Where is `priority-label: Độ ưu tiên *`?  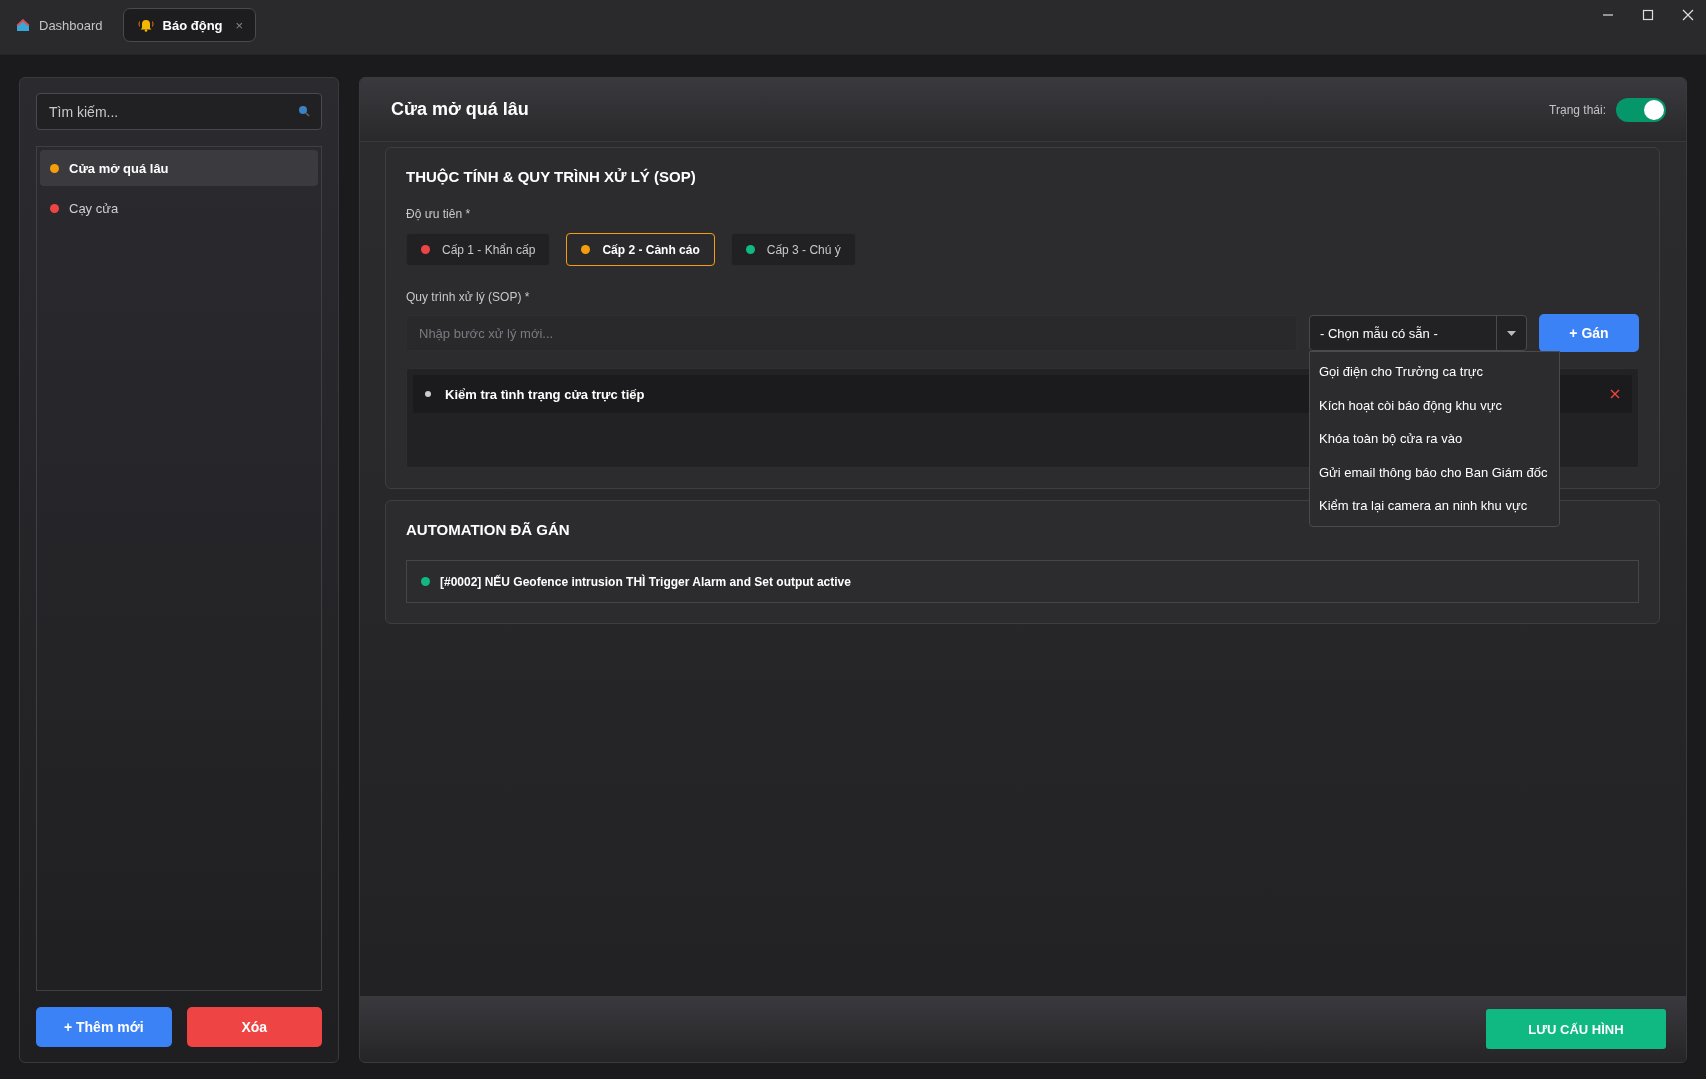
priority-label: Độ ưu tiên * is located at coordinates (439, 214).